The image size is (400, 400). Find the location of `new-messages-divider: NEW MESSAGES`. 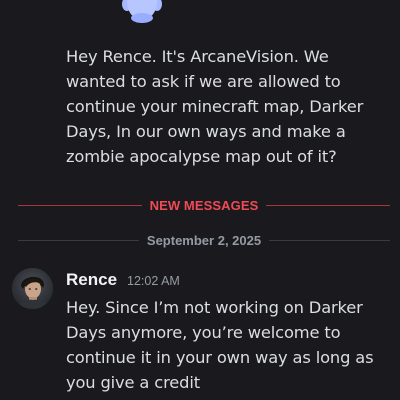

new-messages-divider: NEW MESSAGES is located at coordinates (204, 205).